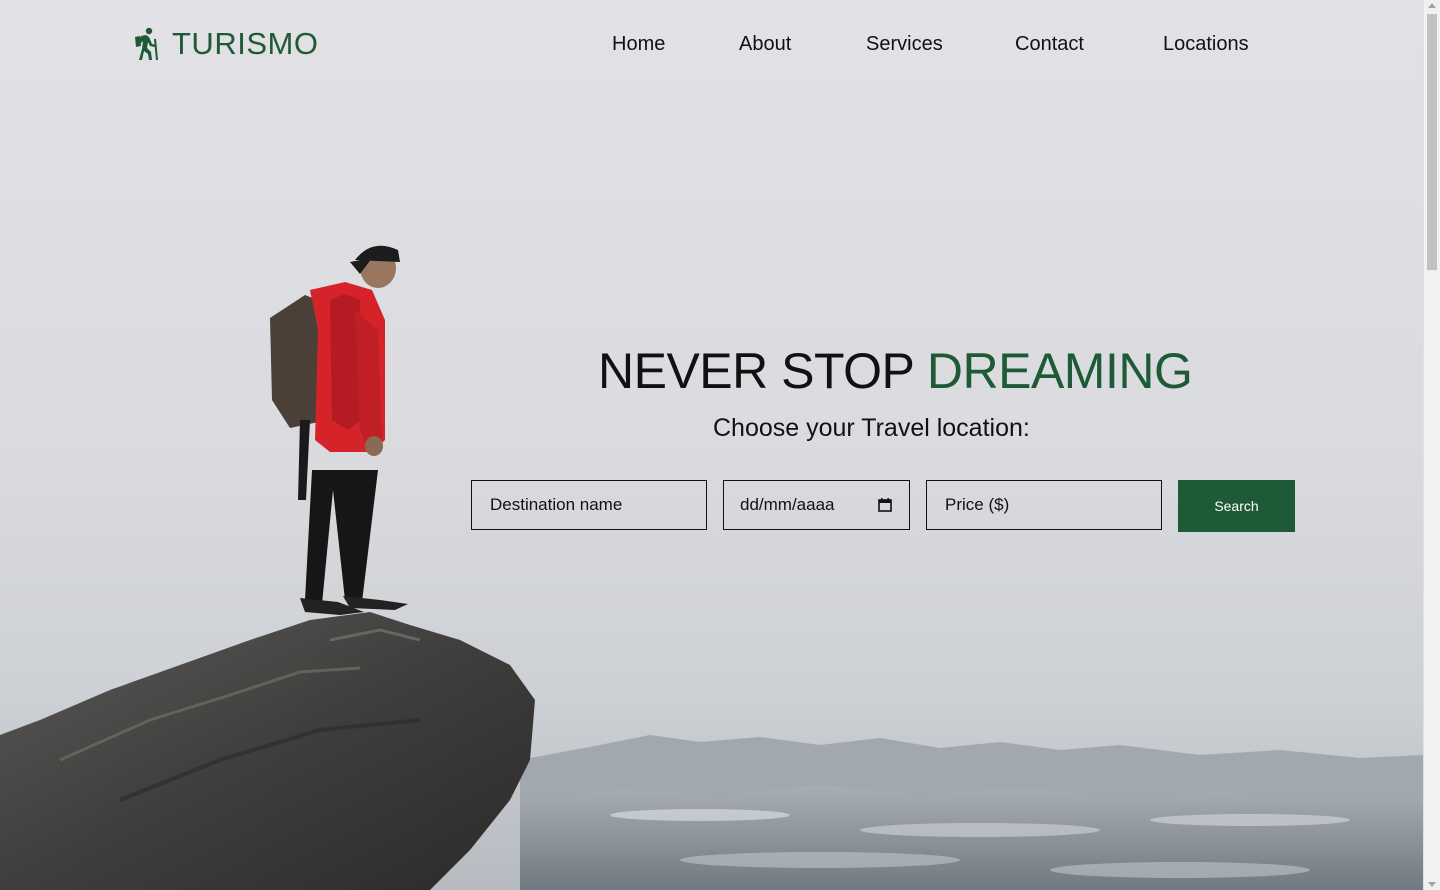 Image resolution: width=1440 pixels, height=890 pixels. I want to click on price-field, so click(1044, 505).